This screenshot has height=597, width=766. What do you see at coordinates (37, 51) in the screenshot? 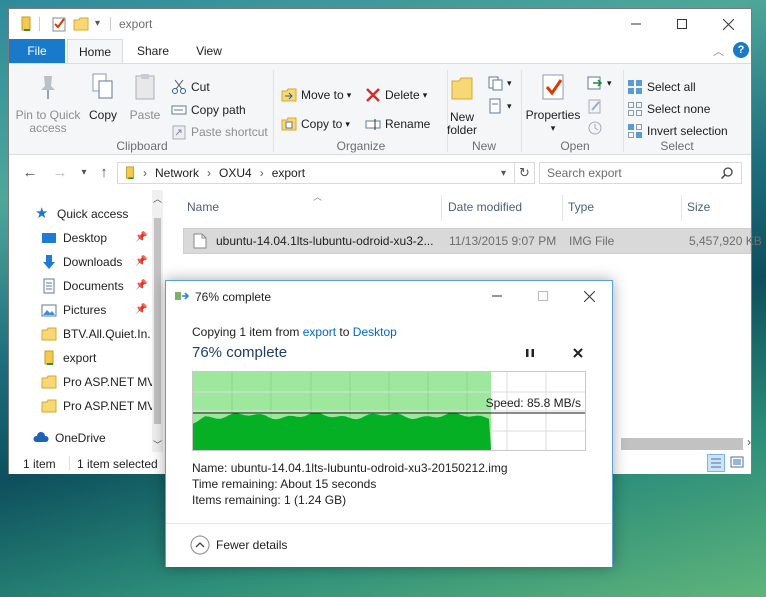
I see `tab-file: File` at bounding box center [37, 51].